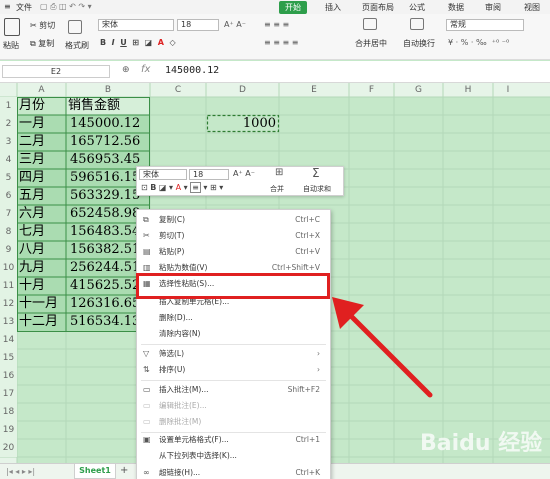 This screenshot has height=479, width=550. I want to click on row-header: 13, so click(8, 322).